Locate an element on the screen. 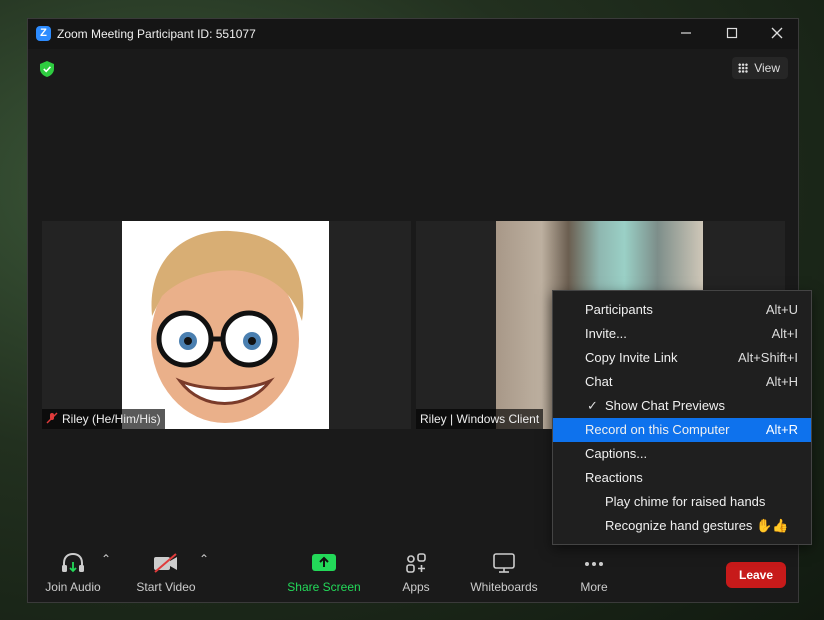 This screenshot has width=824, height=620. audio-options-caret: ⌃ is located at coordinates (106, 559).